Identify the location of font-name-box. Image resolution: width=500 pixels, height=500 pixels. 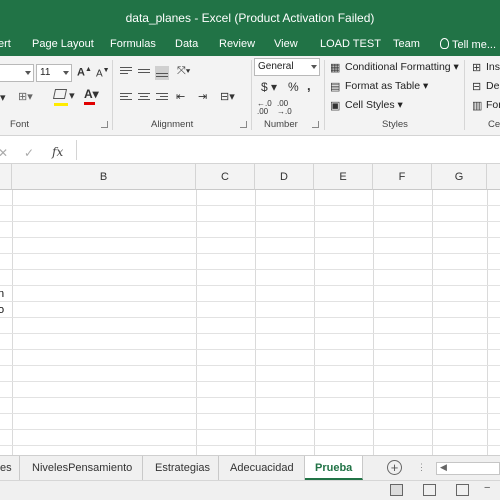
(17, 73).